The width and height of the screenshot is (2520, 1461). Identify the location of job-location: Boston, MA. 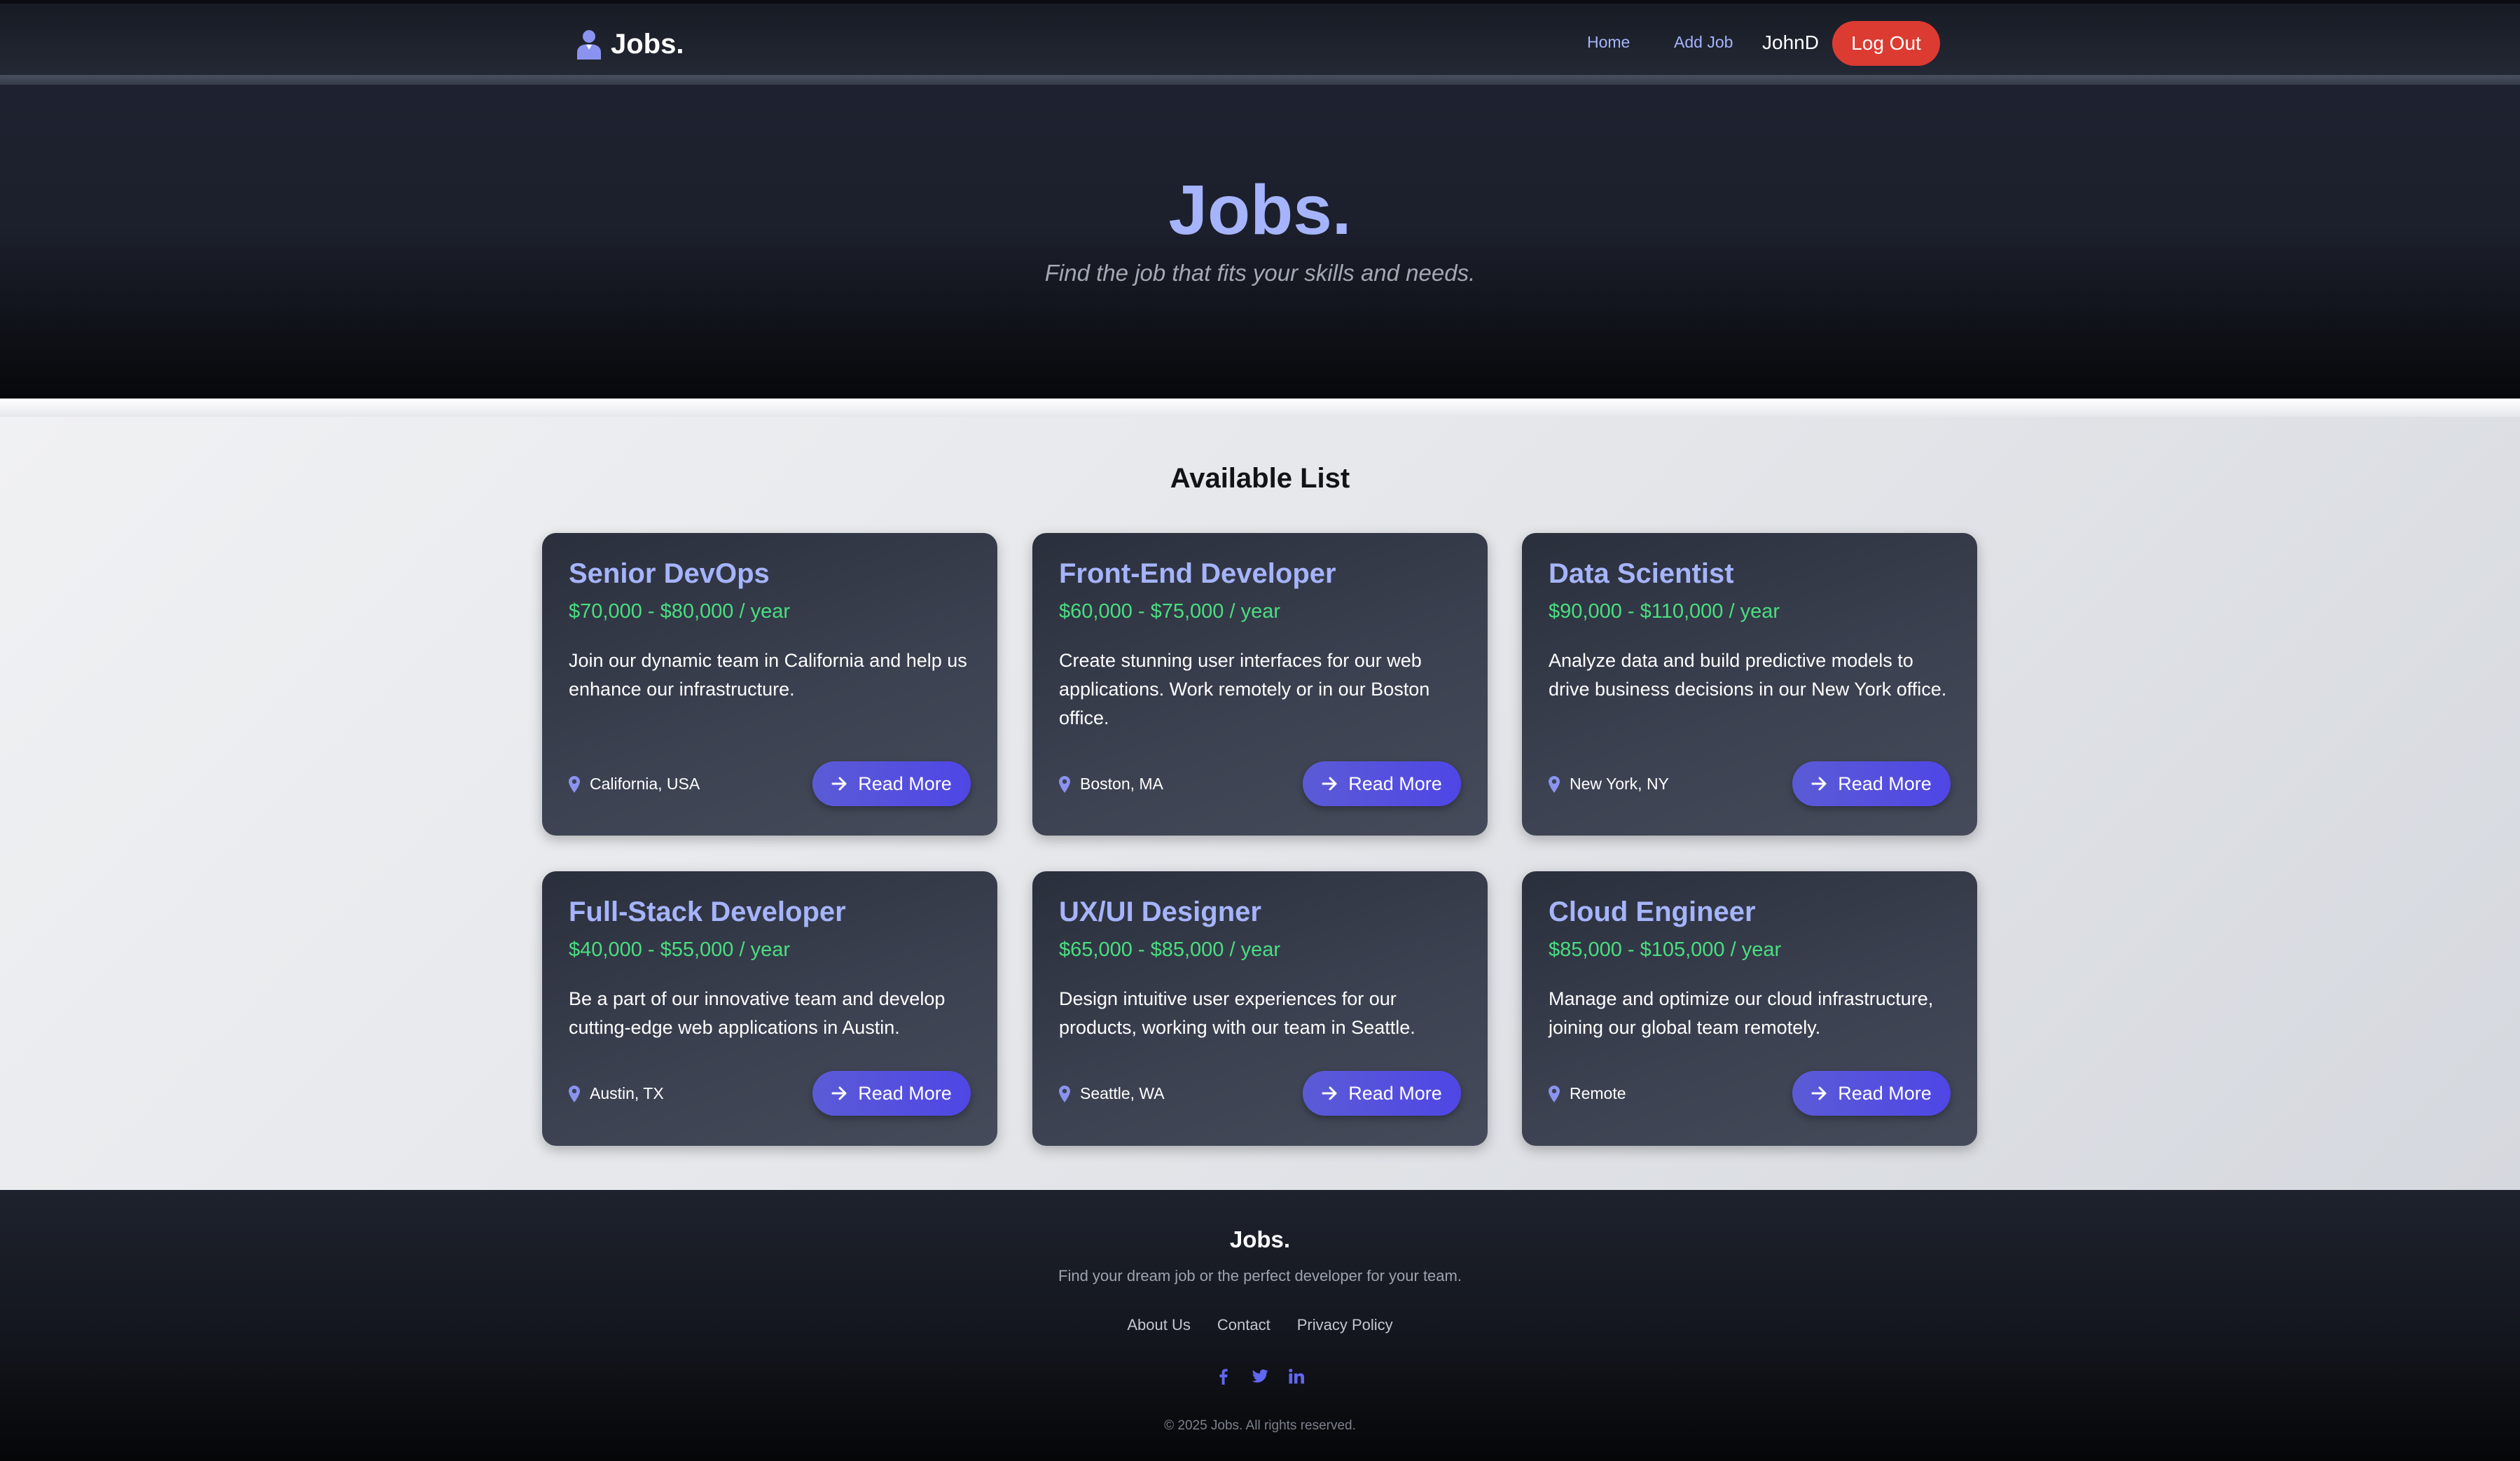
(1111, 785).